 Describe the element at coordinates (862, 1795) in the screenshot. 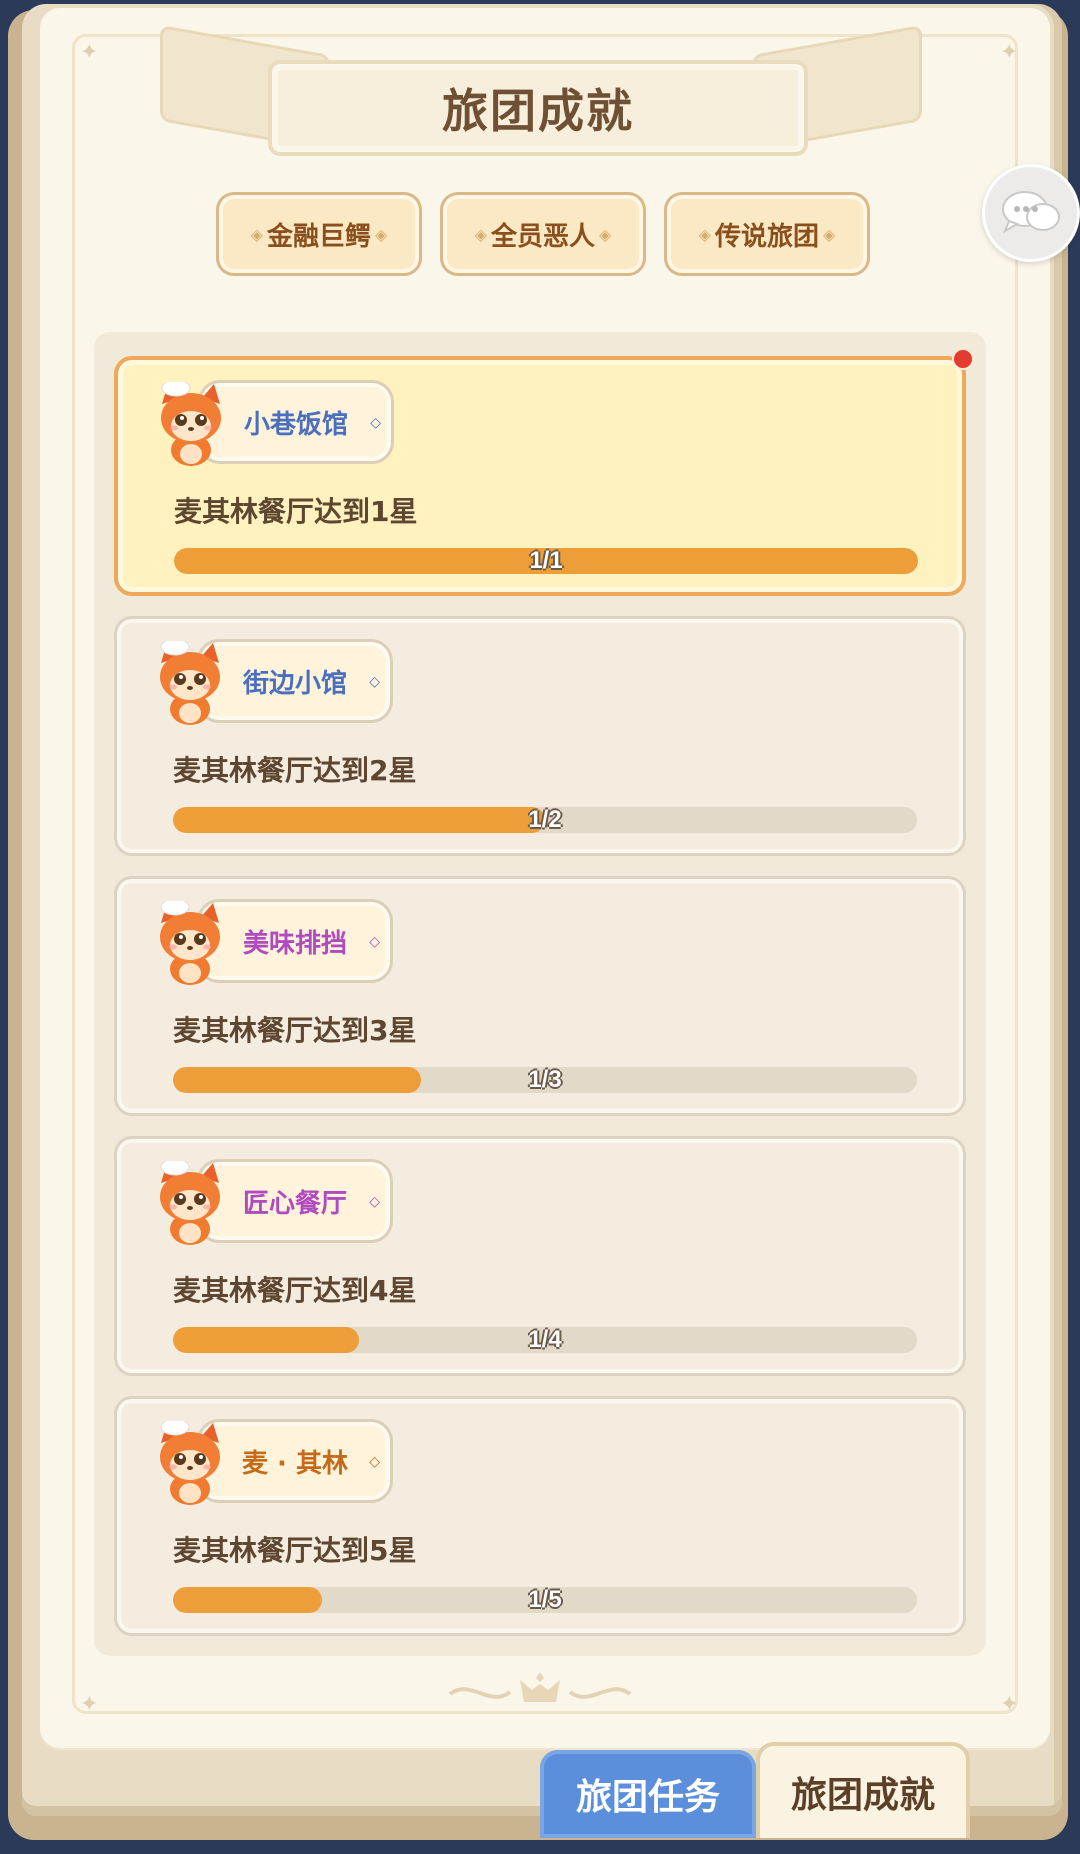

I see `tab-group-achievements-label: 旅团成就` at that location.